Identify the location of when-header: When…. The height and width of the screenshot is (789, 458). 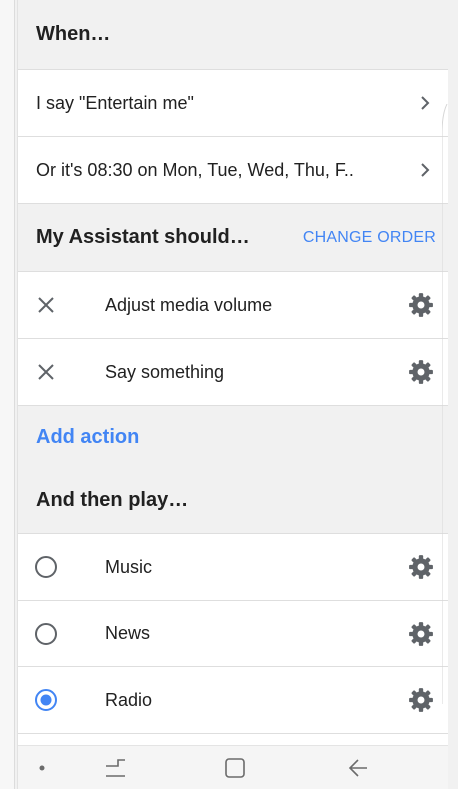
(233, 35).